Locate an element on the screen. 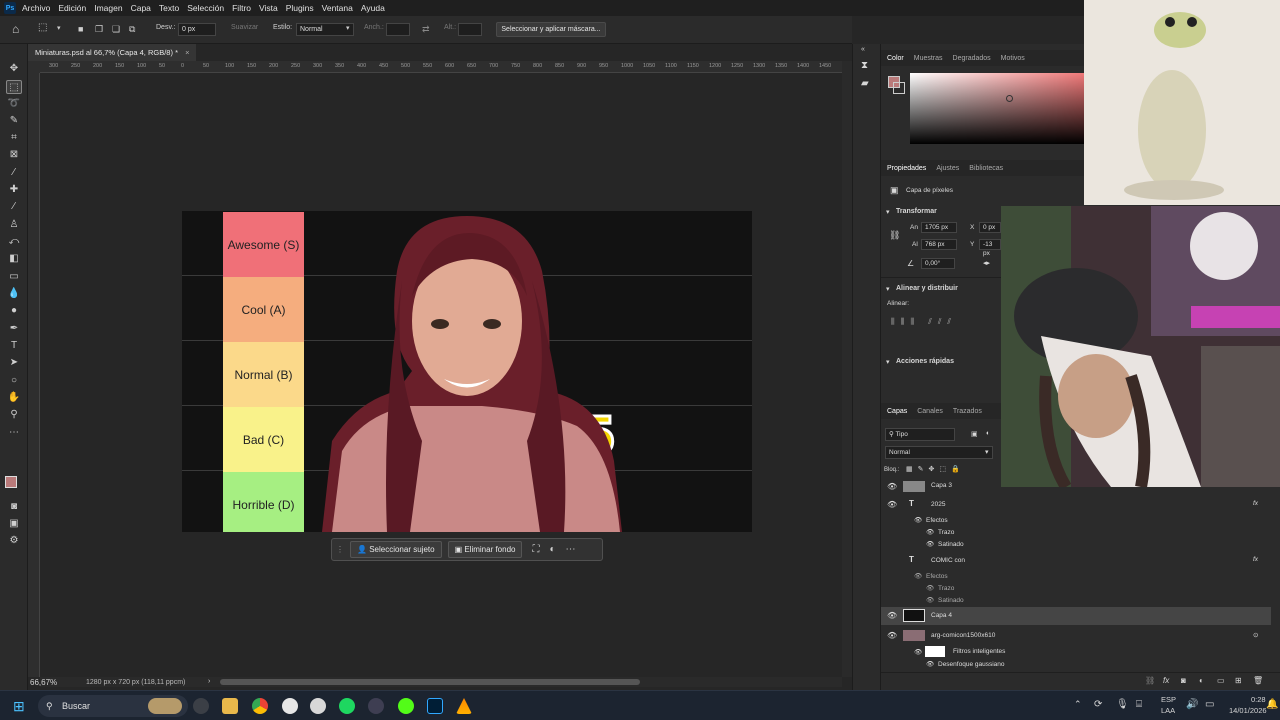  hand-icon: ✋ is located at coordinates (14, 398).